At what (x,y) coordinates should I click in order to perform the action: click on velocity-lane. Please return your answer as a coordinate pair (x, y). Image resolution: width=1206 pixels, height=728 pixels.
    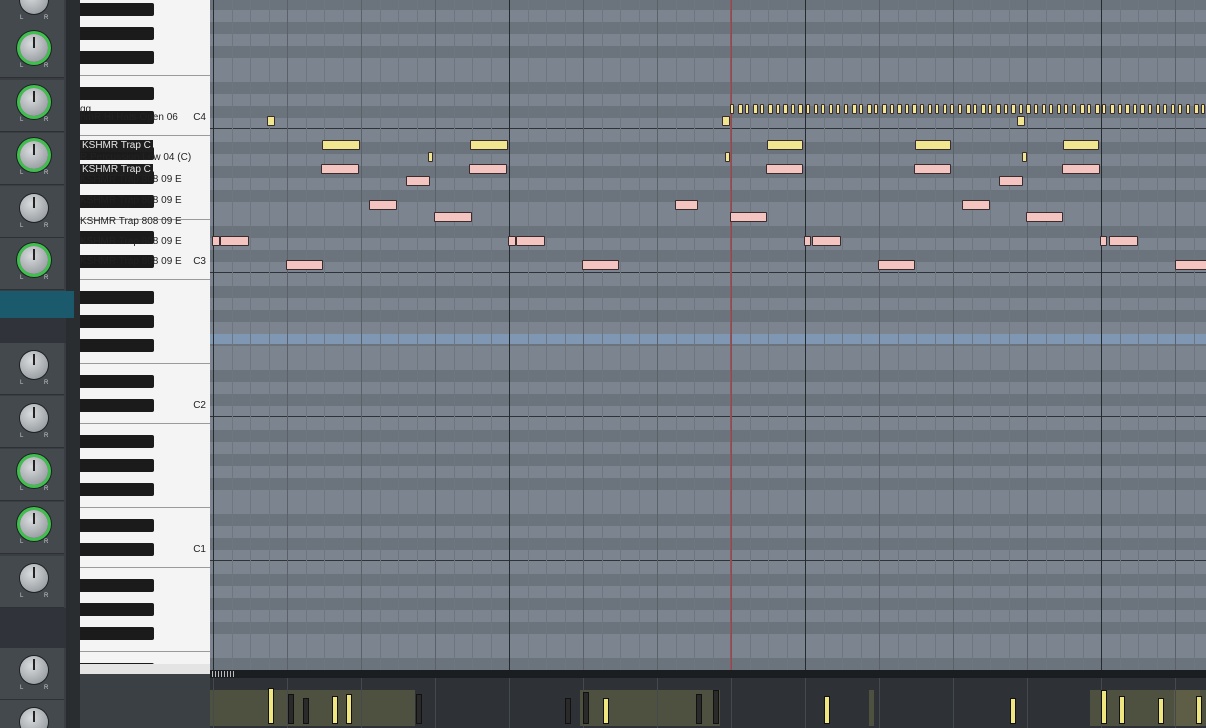
    Looking at the image, I should click on (708, 699).